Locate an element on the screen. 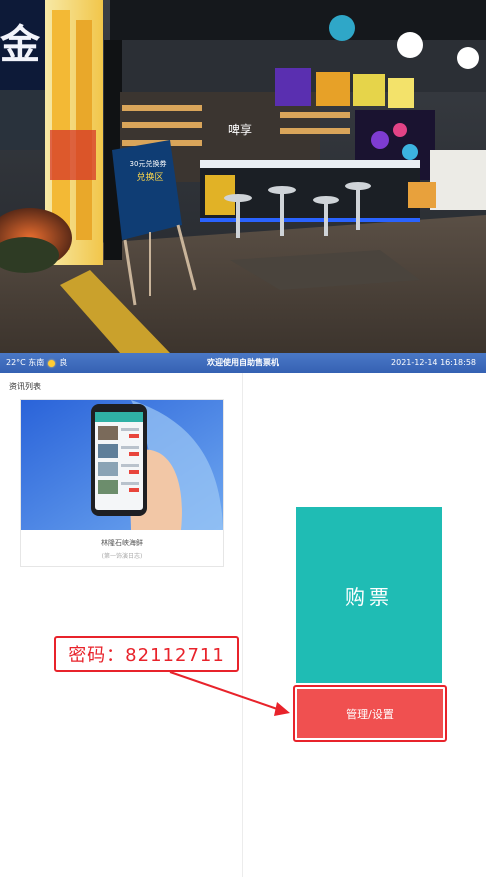  news-item-title: 林隆石峡海鲜 is located at coordinates (122, 543).